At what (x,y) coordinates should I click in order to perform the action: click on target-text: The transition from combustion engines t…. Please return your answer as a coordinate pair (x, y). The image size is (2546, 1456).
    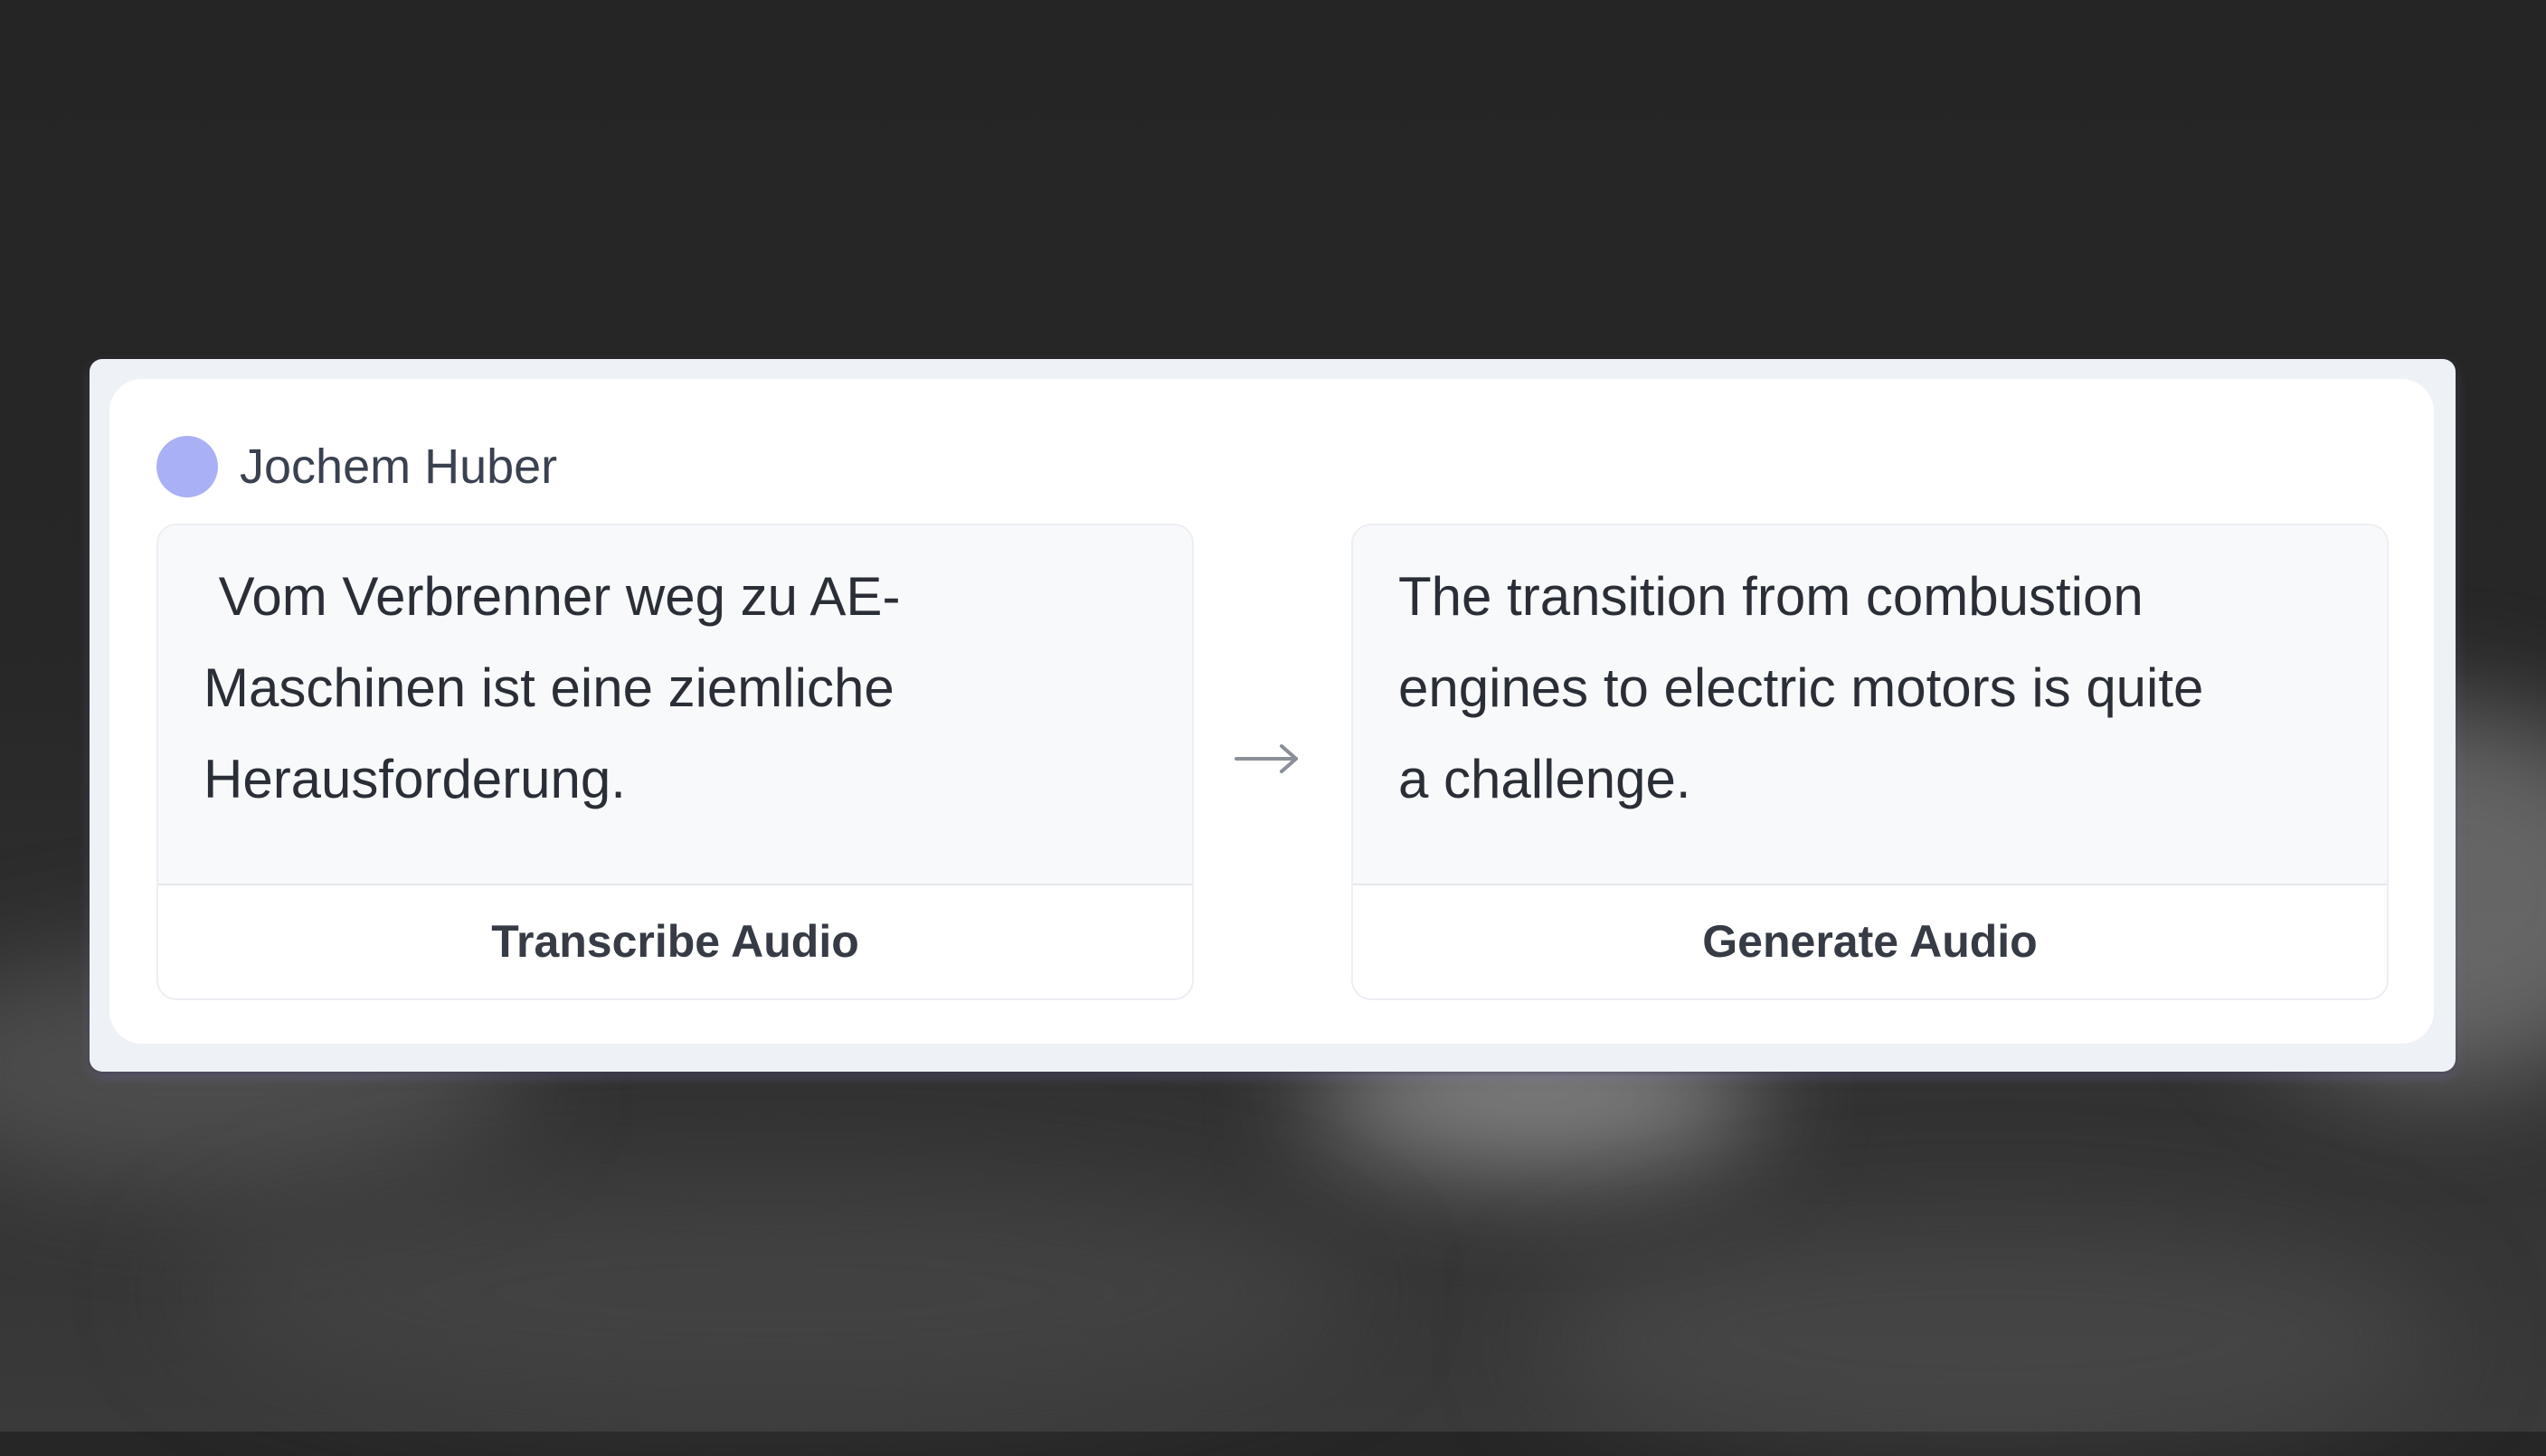
    Looking at the image, I should click on (1801, 687).